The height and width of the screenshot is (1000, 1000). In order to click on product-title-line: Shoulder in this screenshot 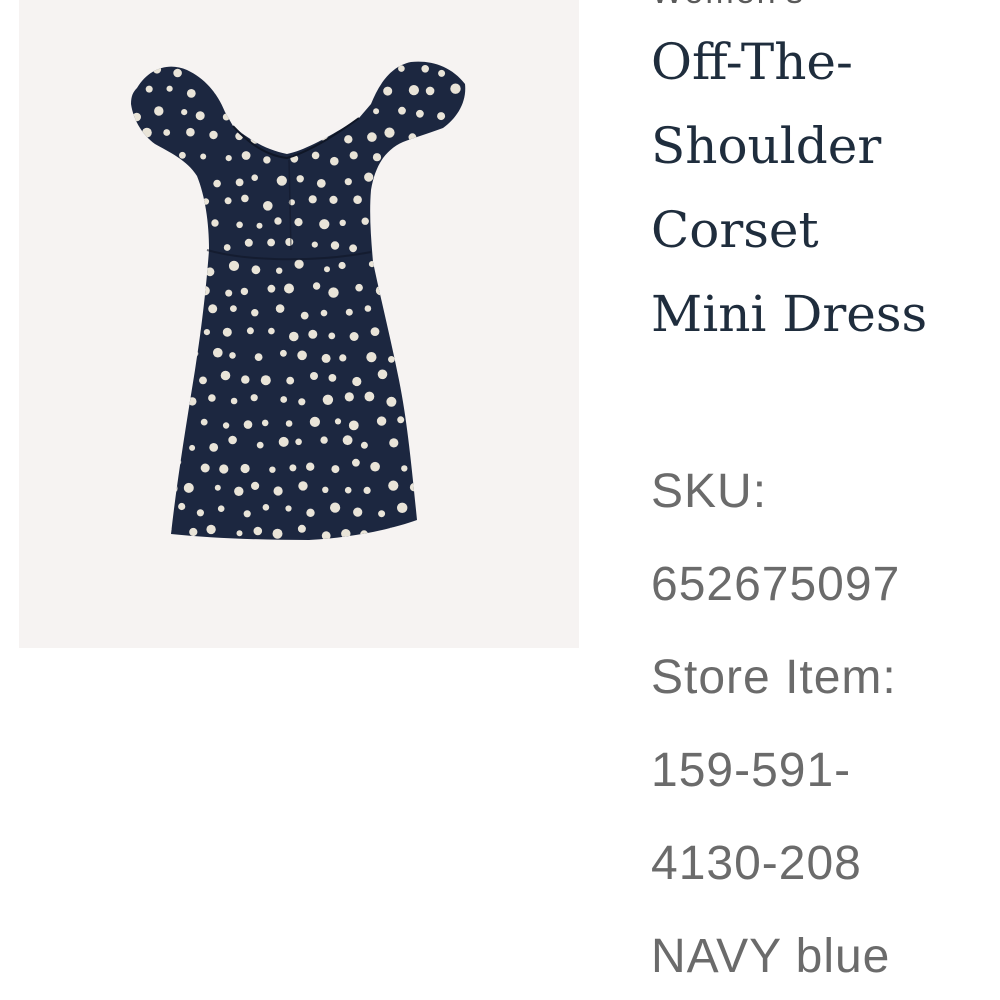, I will do `click(766, 146)`.